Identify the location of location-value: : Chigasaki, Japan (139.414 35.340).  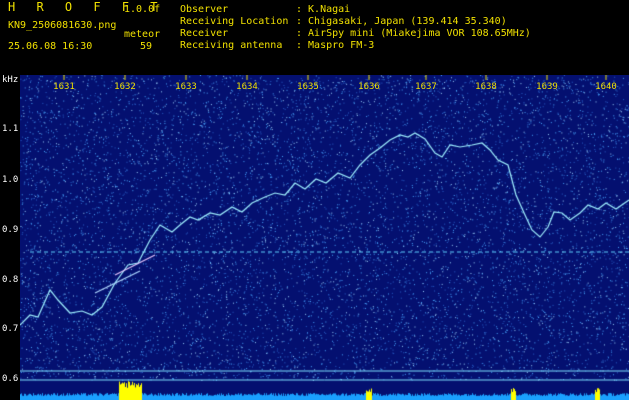
(401, 21).